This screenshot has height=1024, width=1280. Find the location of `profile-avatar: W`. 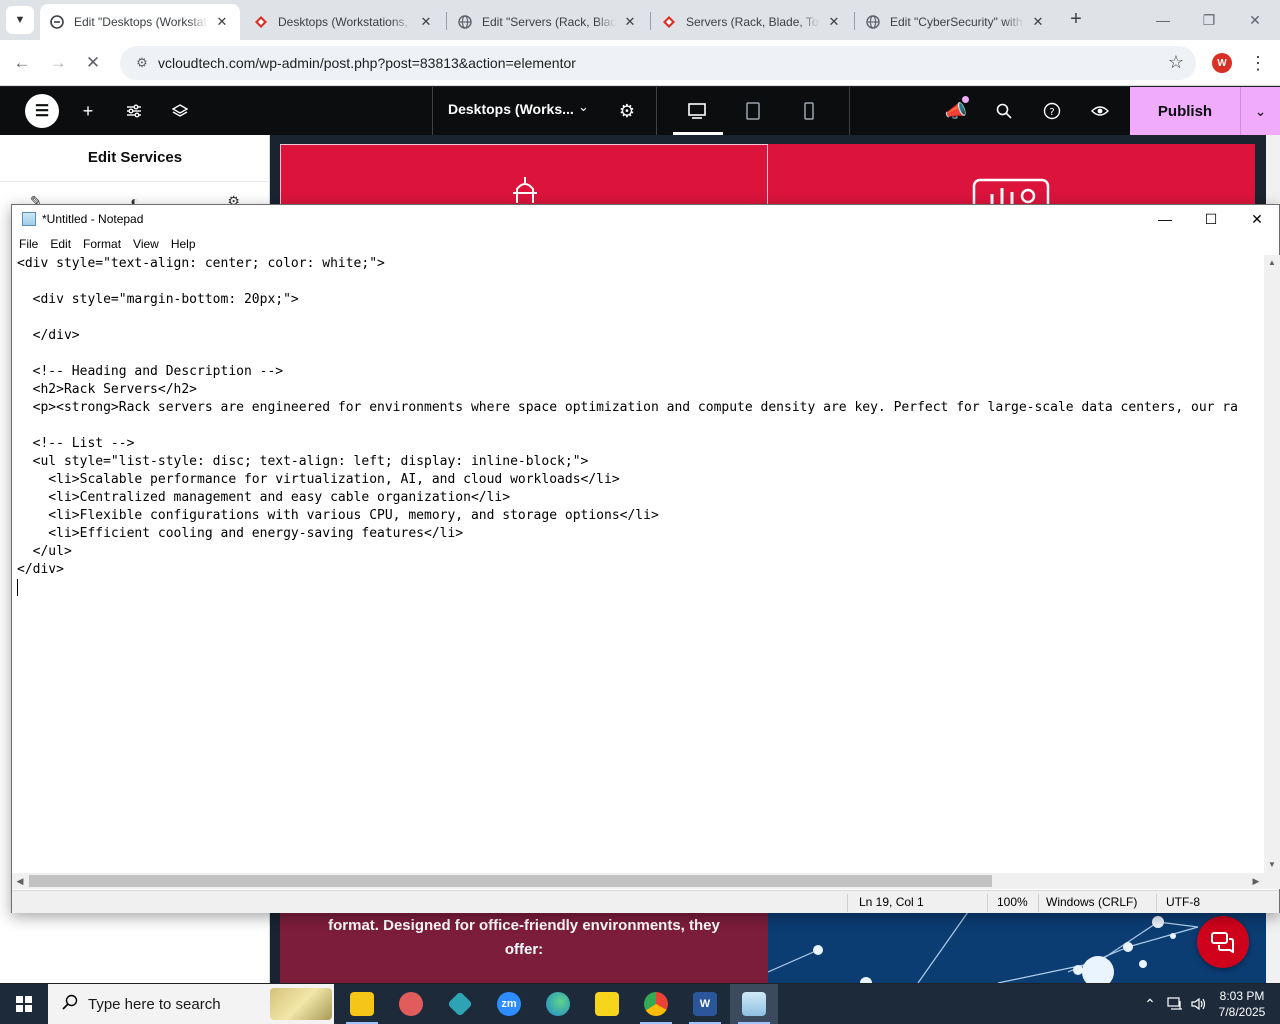

profile-avatar: W is located at coordinates (1222, 63).